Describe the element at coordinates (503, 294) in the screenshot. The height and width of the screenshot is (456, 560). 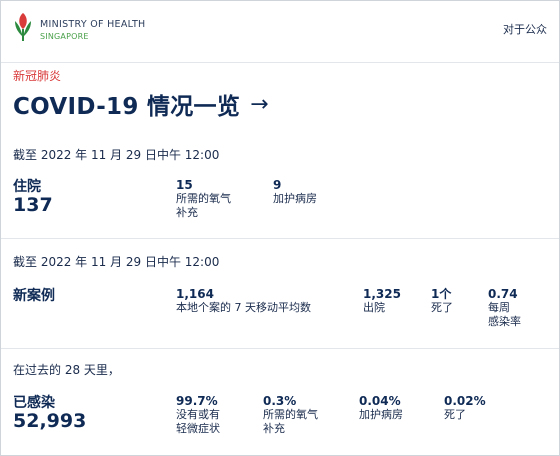
I see `stat-value: 0.74` at that location.